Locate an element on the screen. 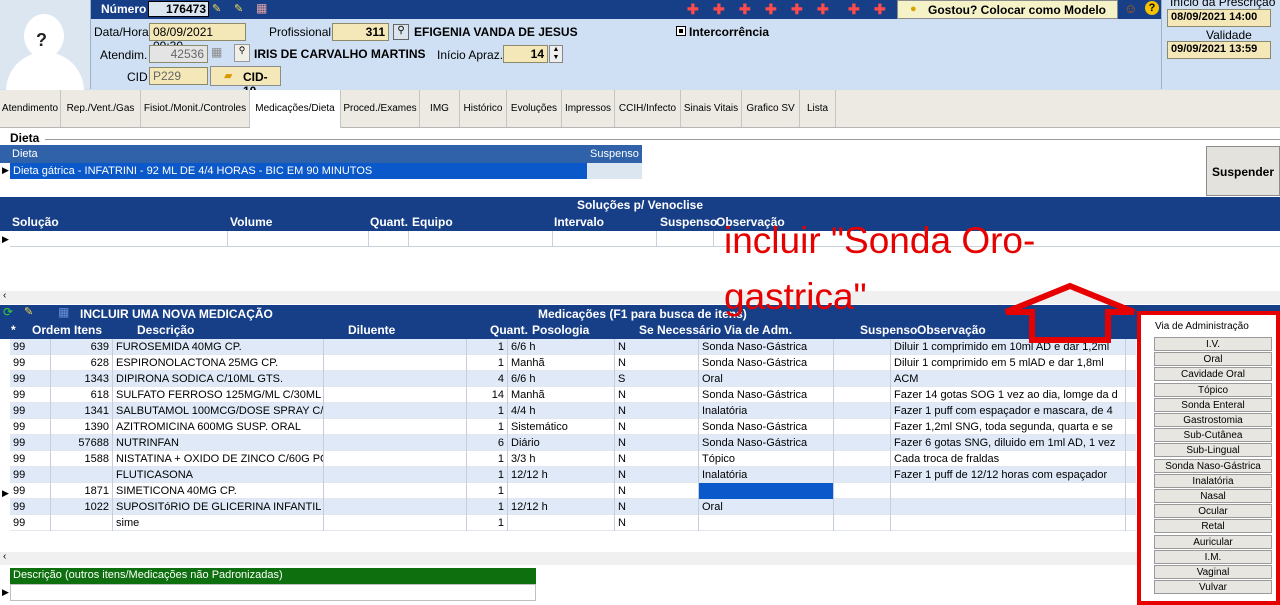  dieta-row-suspenso is located at coordinates (614, 171).